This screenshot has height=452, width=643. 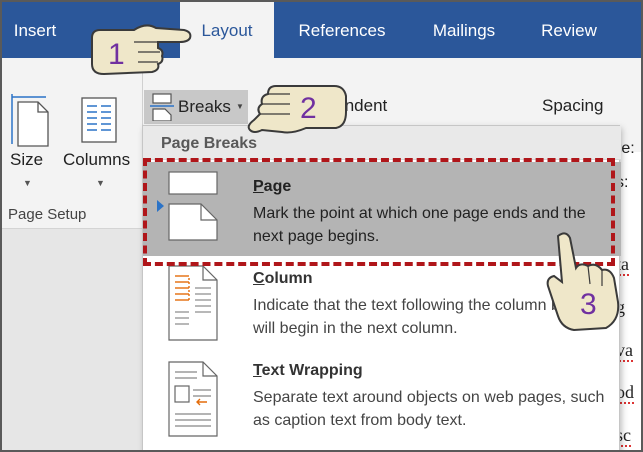 What do you see at coordinates (162, 107) in the screenshot?
I see `breaks-icon` at bounding box center [162, 107].